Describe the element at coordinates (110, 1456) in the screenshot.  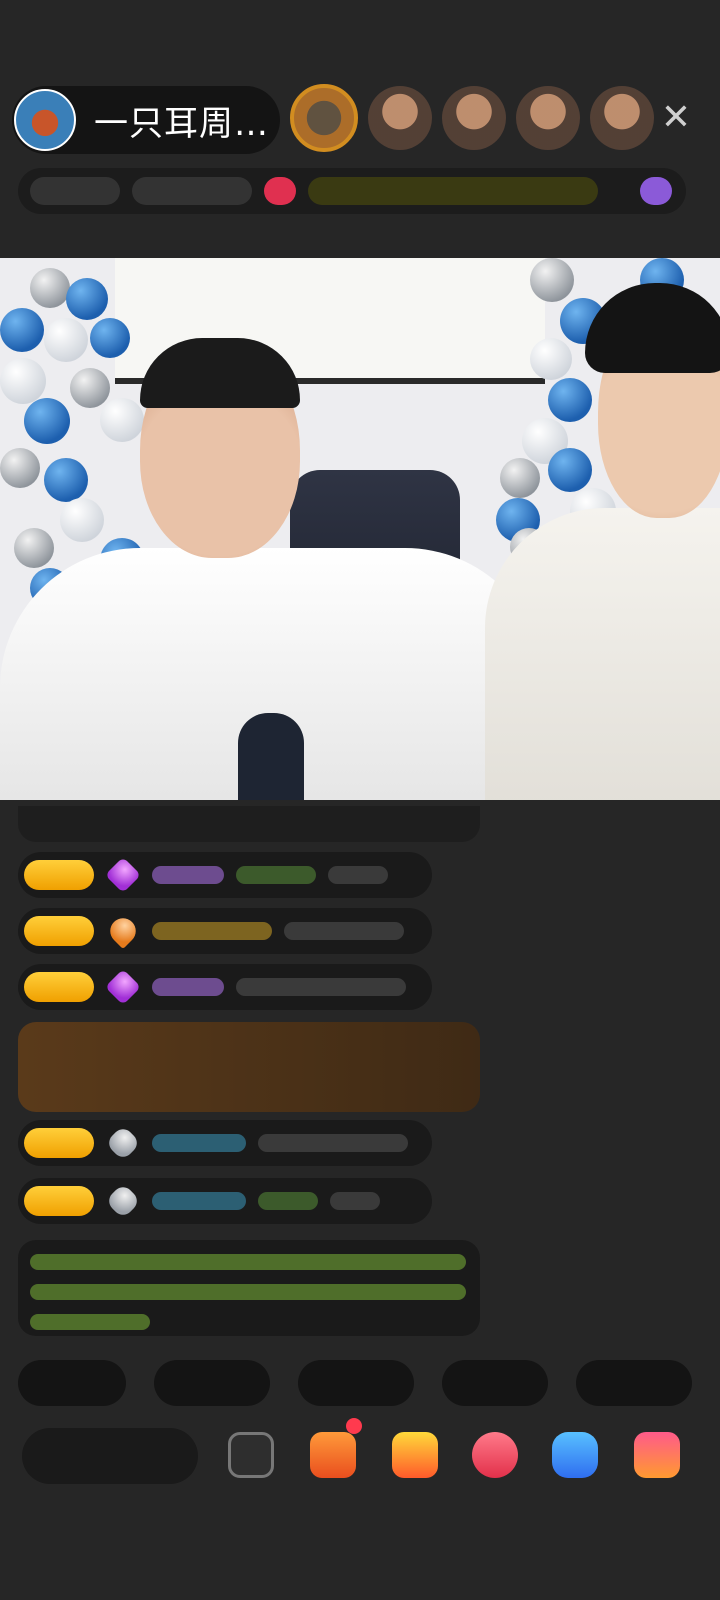
I see `comment-input` at that location.